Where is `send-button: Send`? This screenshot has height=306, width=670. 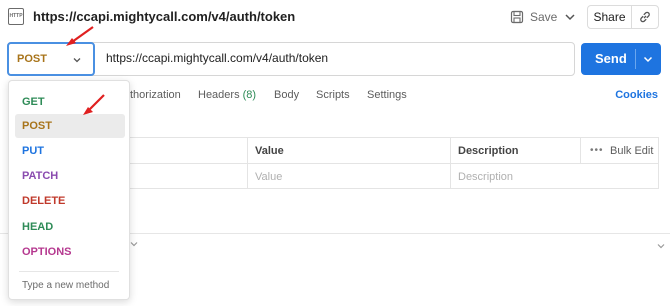
send-button: Send is located at coordinates (621, 59).